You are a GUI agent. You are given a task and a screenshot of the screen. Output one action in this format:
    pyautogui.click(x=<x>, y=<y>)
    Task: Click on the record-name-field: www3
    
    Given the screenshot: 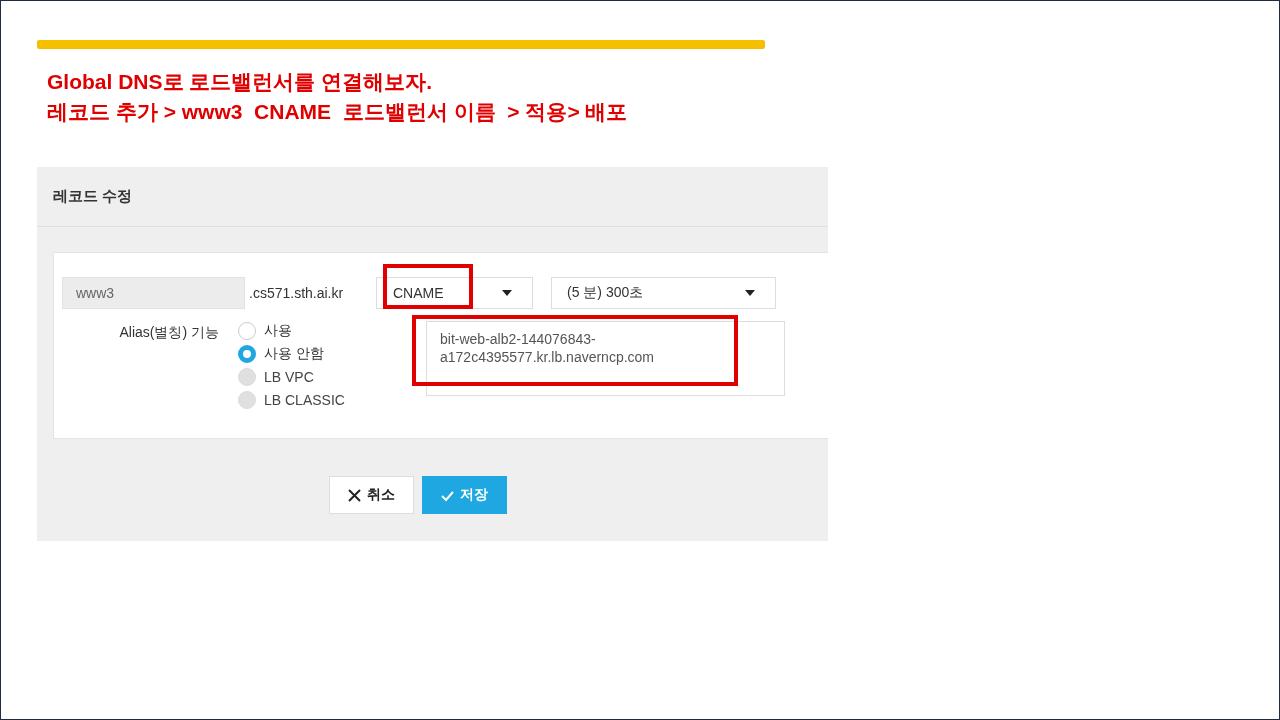 What is the action you would take?
    pyautogui.click(x=153, y=293)
    